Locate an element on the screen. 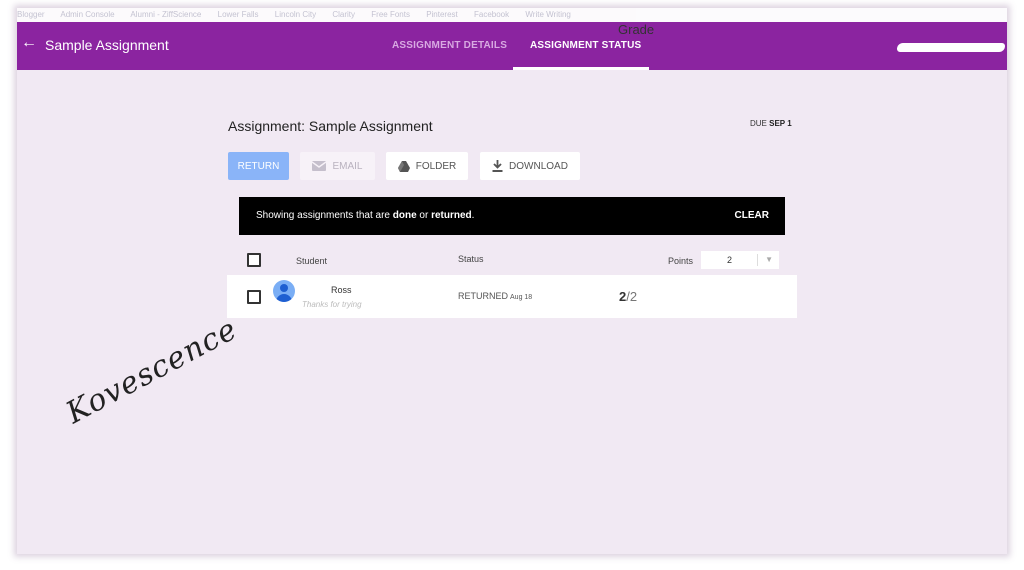  assignment-heading: Assignment: Sample Assignment is located at coordinates (330, 126).